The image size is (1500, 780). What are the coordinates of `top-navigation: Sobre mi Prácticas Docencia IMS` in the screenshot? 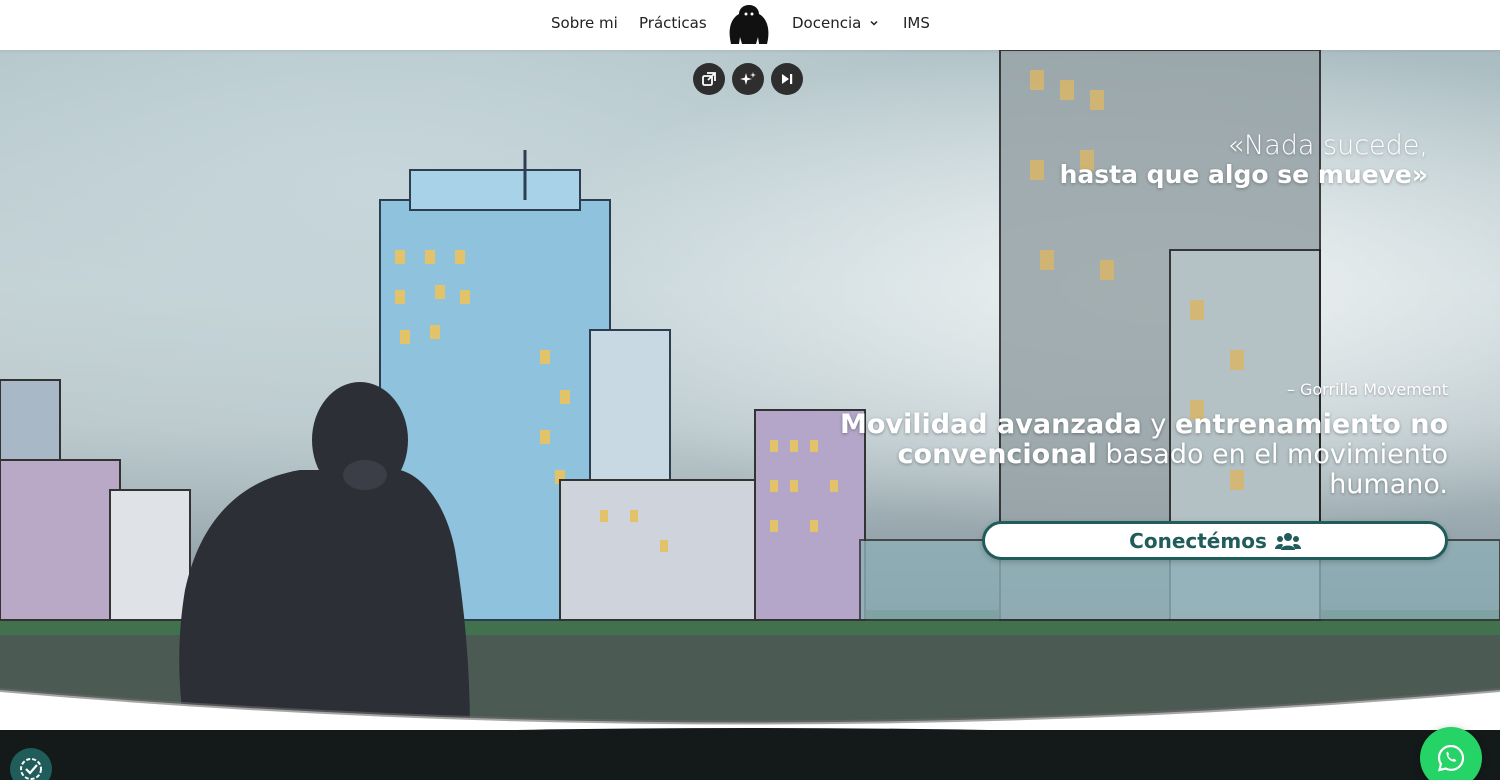 It's located at (750, 25).